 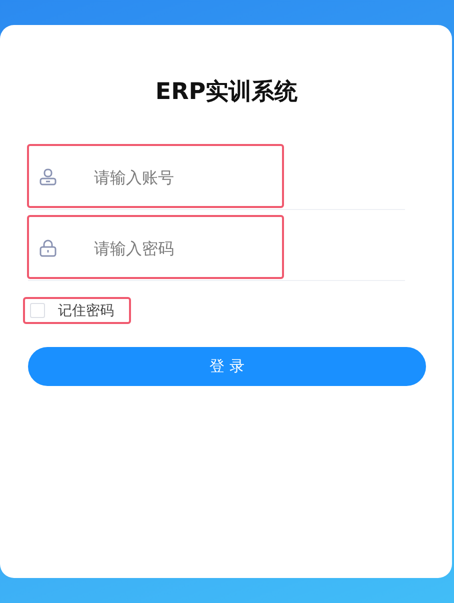 I want to click on checkbox, so click(x=37, y=310).